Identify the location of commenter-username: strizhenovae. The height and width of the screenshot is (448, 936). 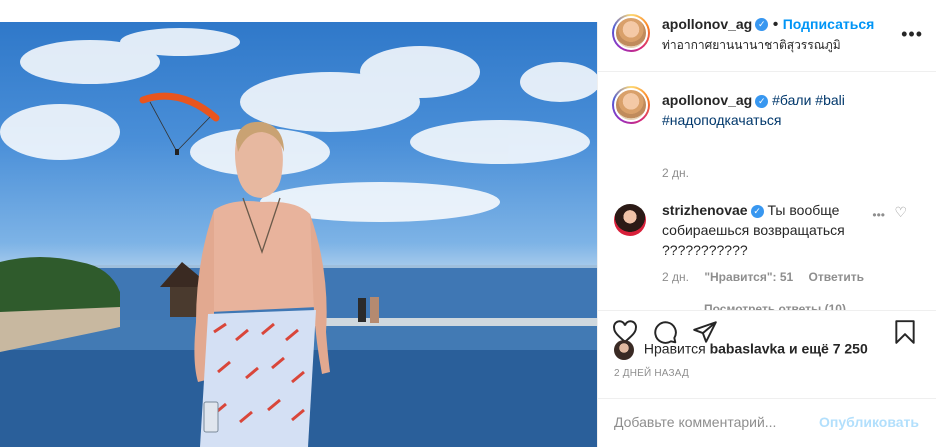
(705, 210).